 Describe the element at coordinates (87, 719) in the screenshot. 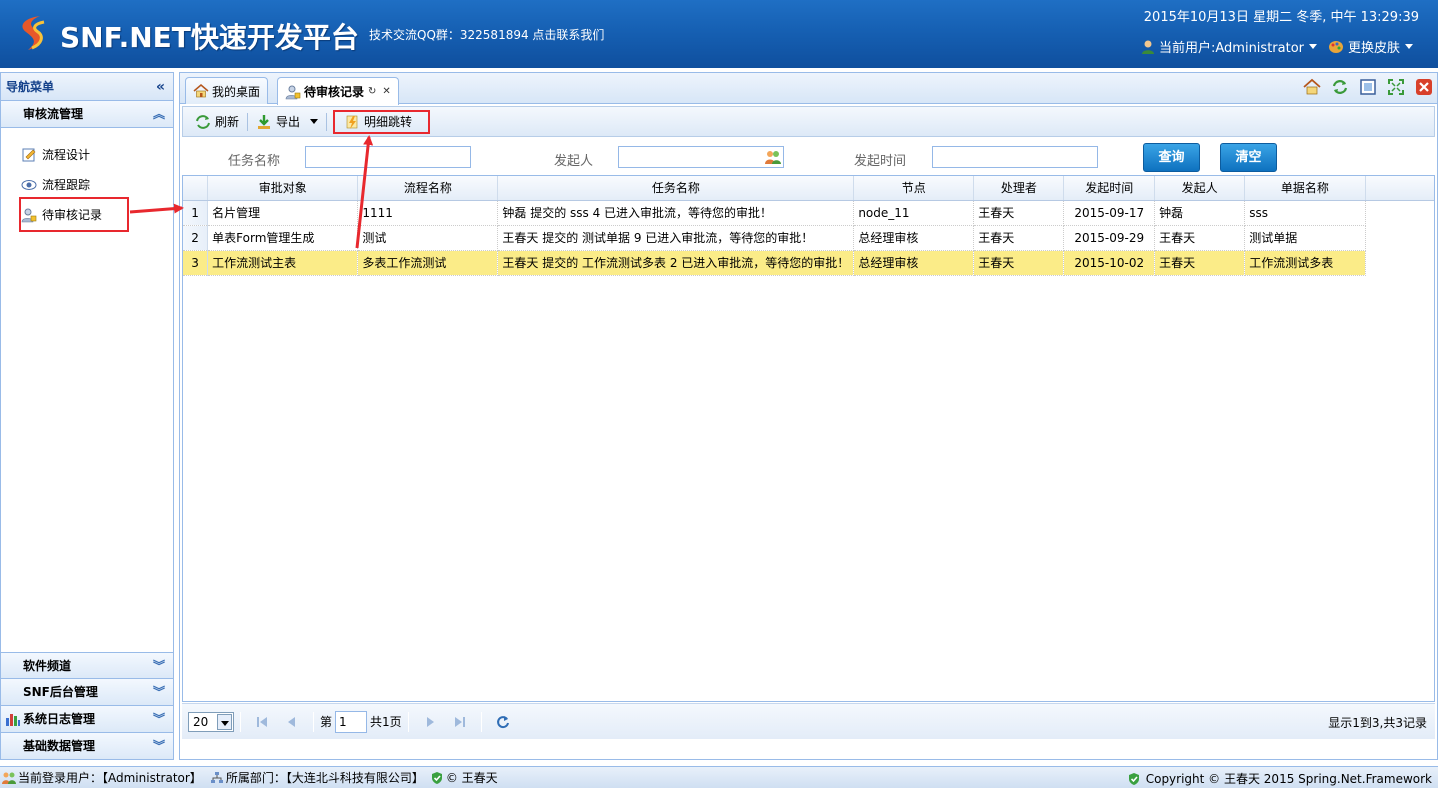

I see `nav-group-system-log: 系统日志管理 ︾` at that location.